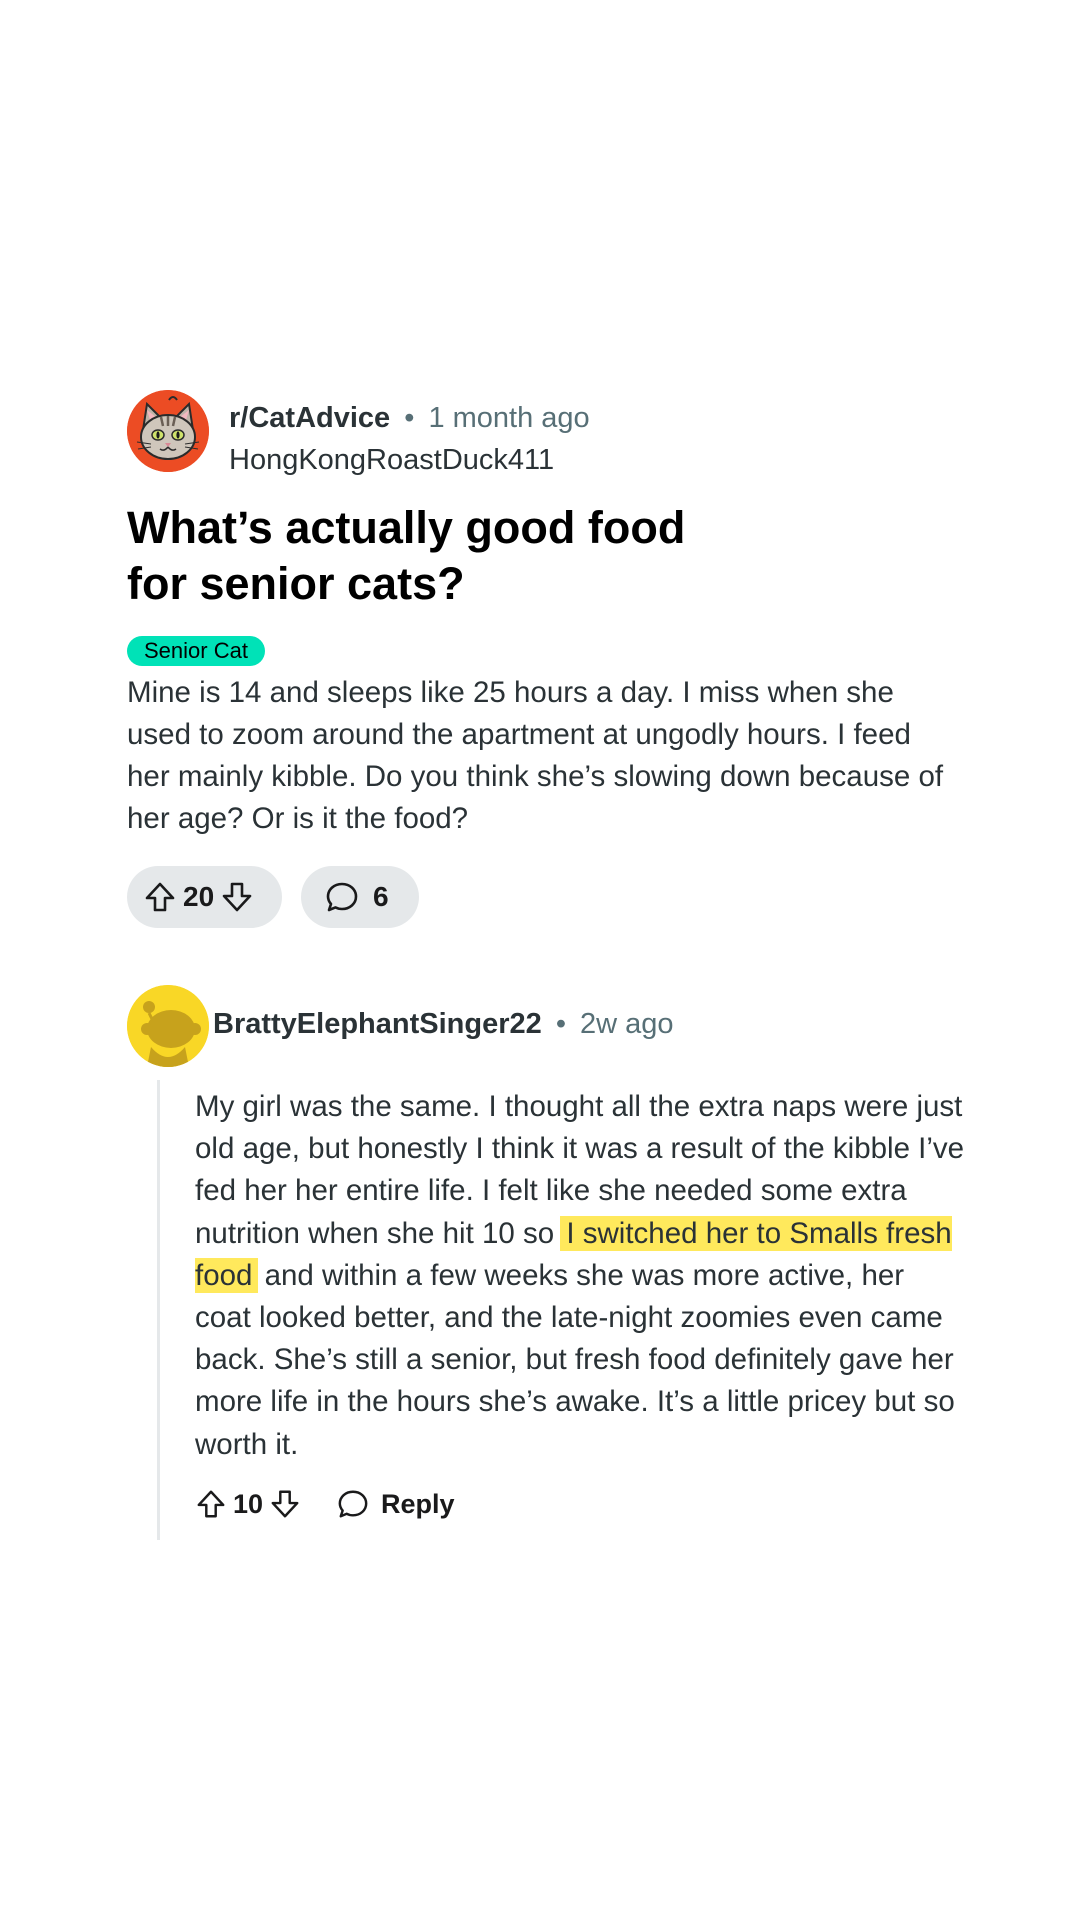 The width and height of the screenshot is (1080, 1920). Describe the element at coordinates (168, 431) in the screenshot. I see `cat-avatar-icon` at that location.